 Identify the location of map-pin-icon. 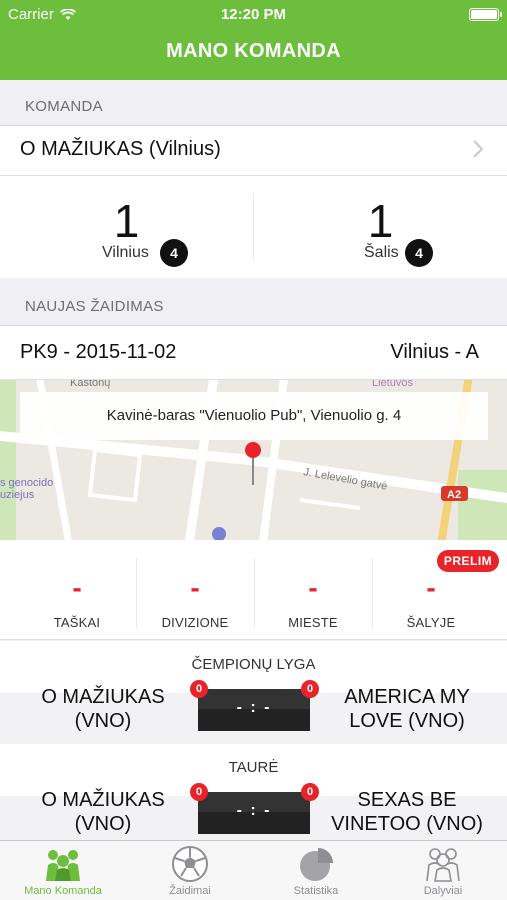
(253, 450).